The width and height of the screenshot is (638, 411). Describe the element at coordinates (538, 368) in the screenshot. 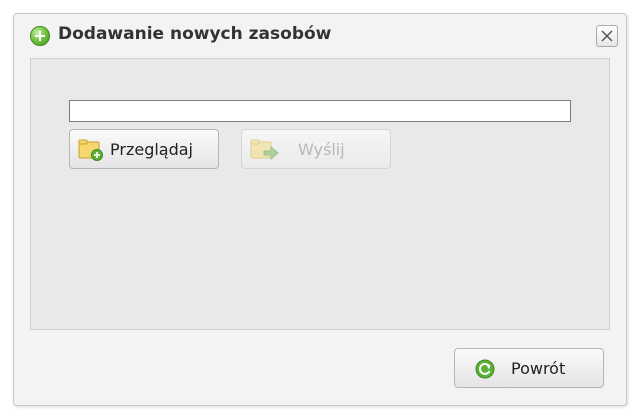

I see `return-button-label: Powrót` at that location.